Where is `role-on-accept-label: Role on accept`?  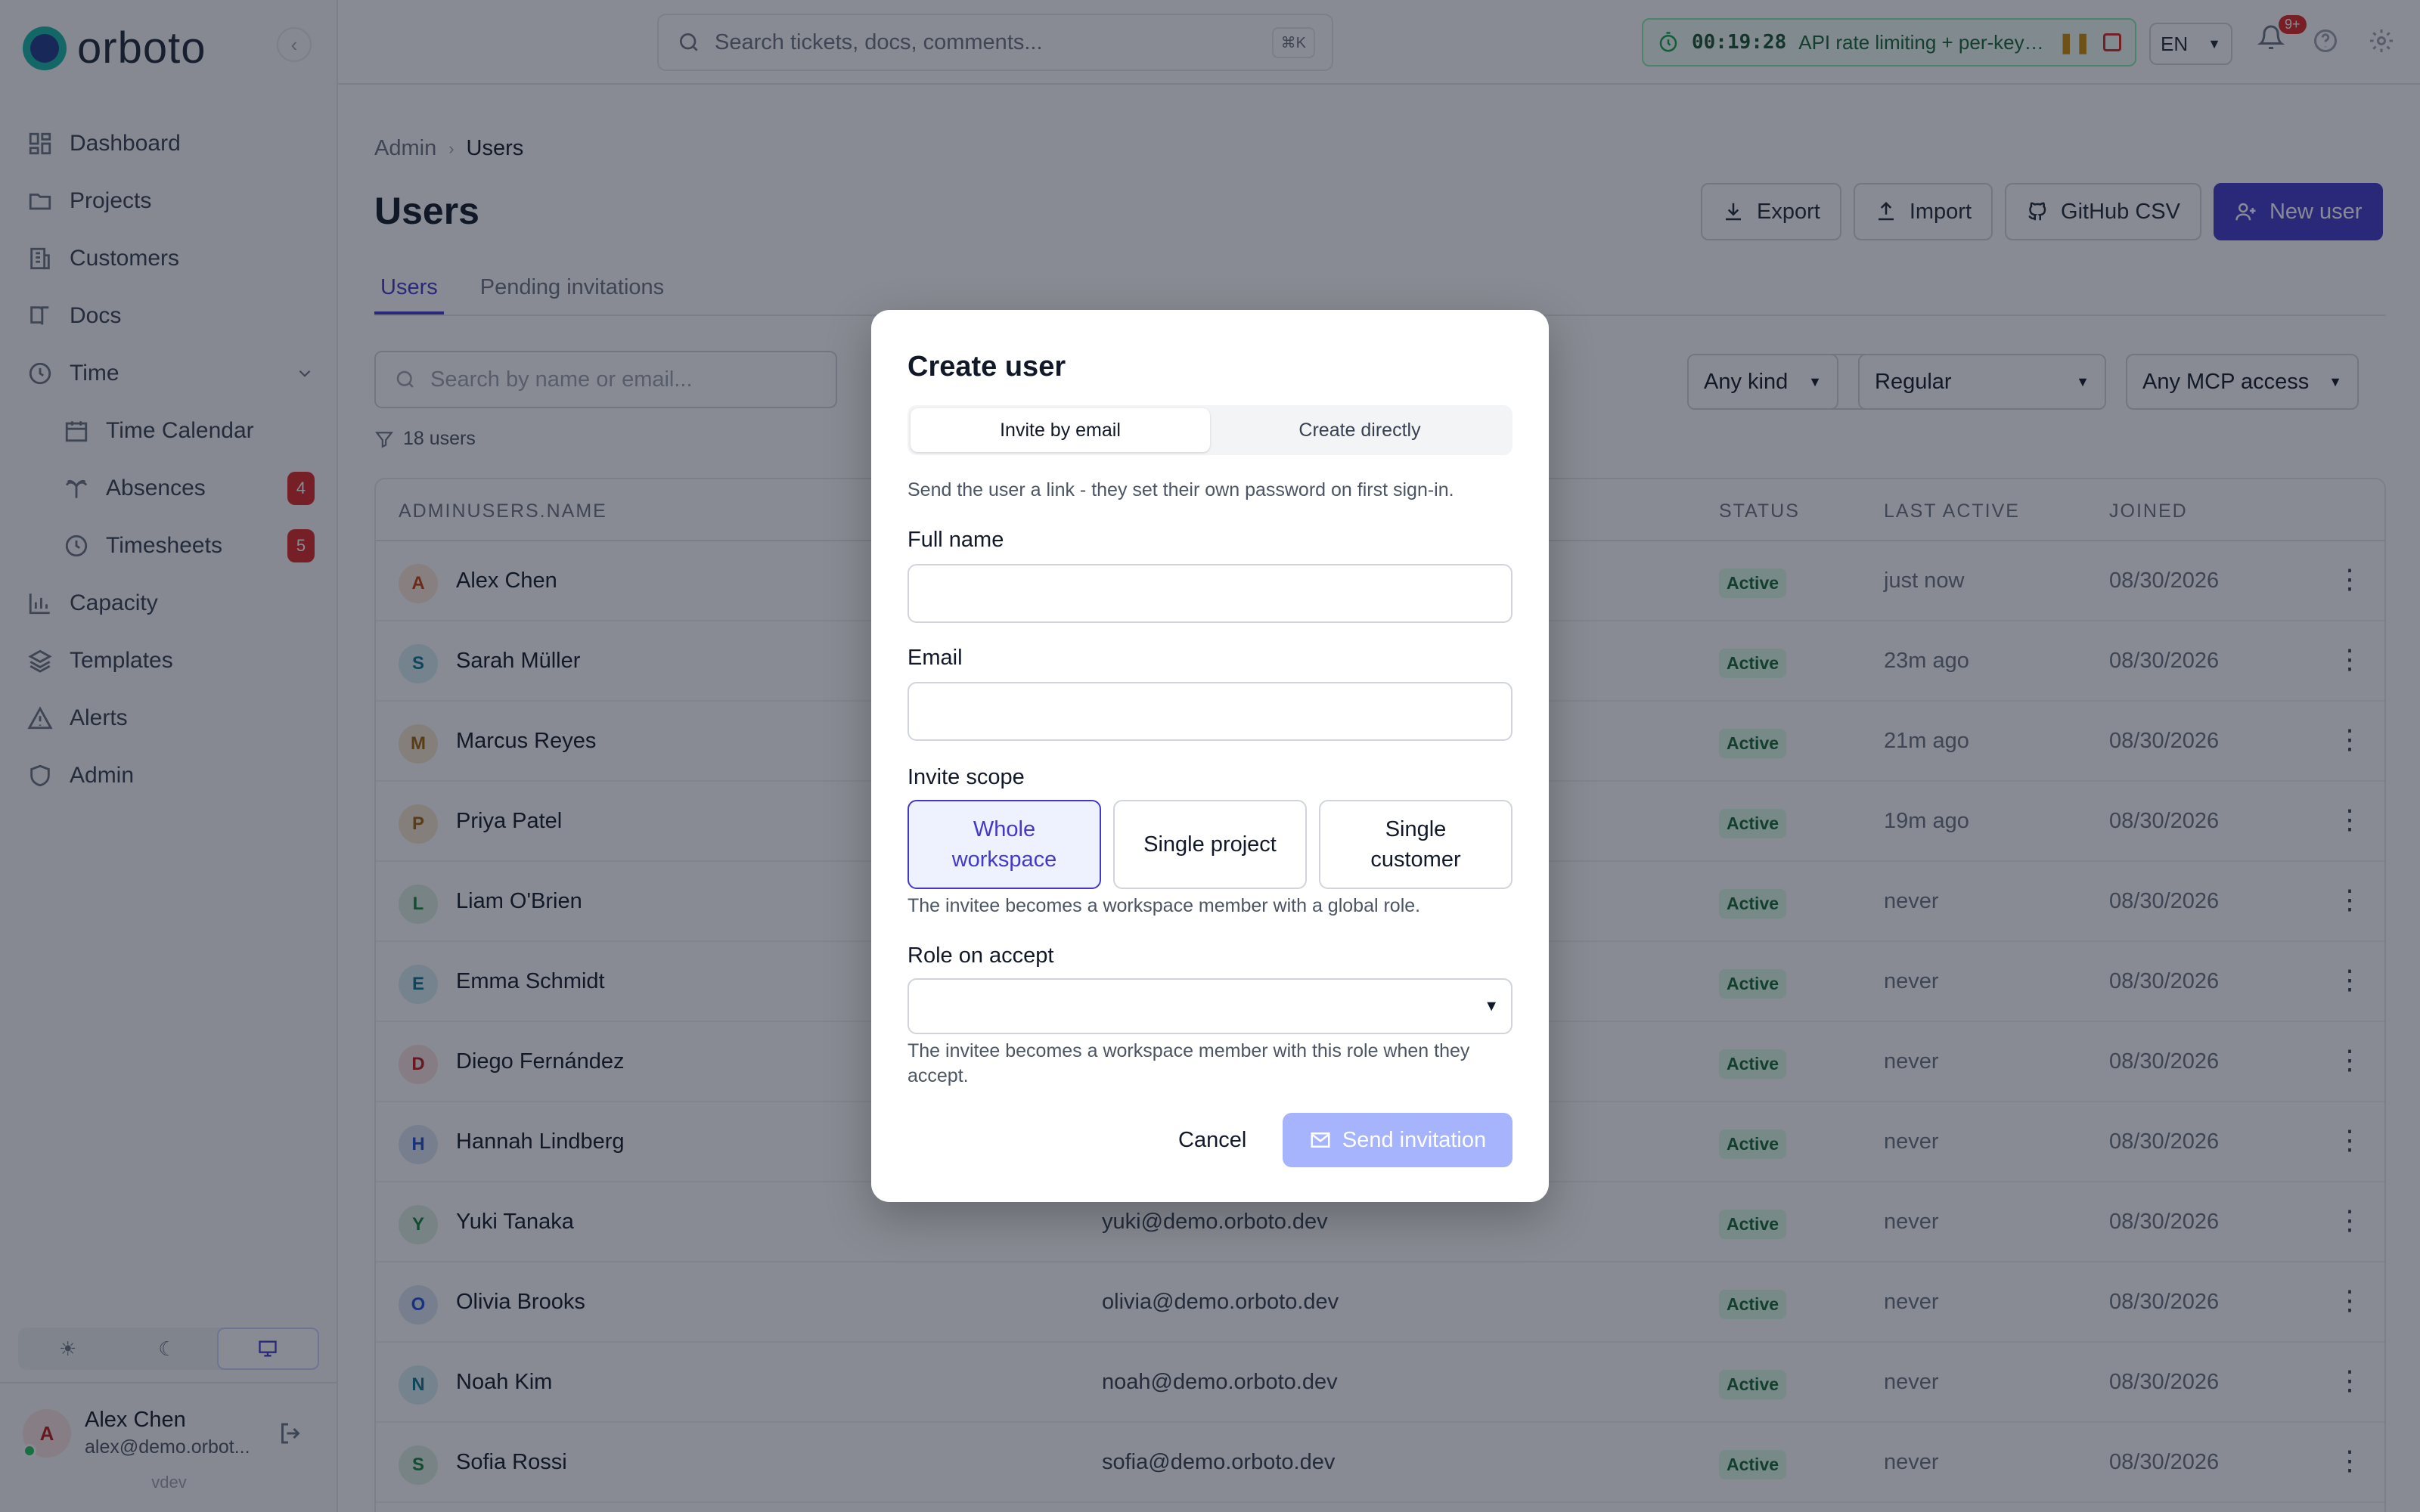
role-on-accept-label: Role on accept is located at coordinates (981, 955).